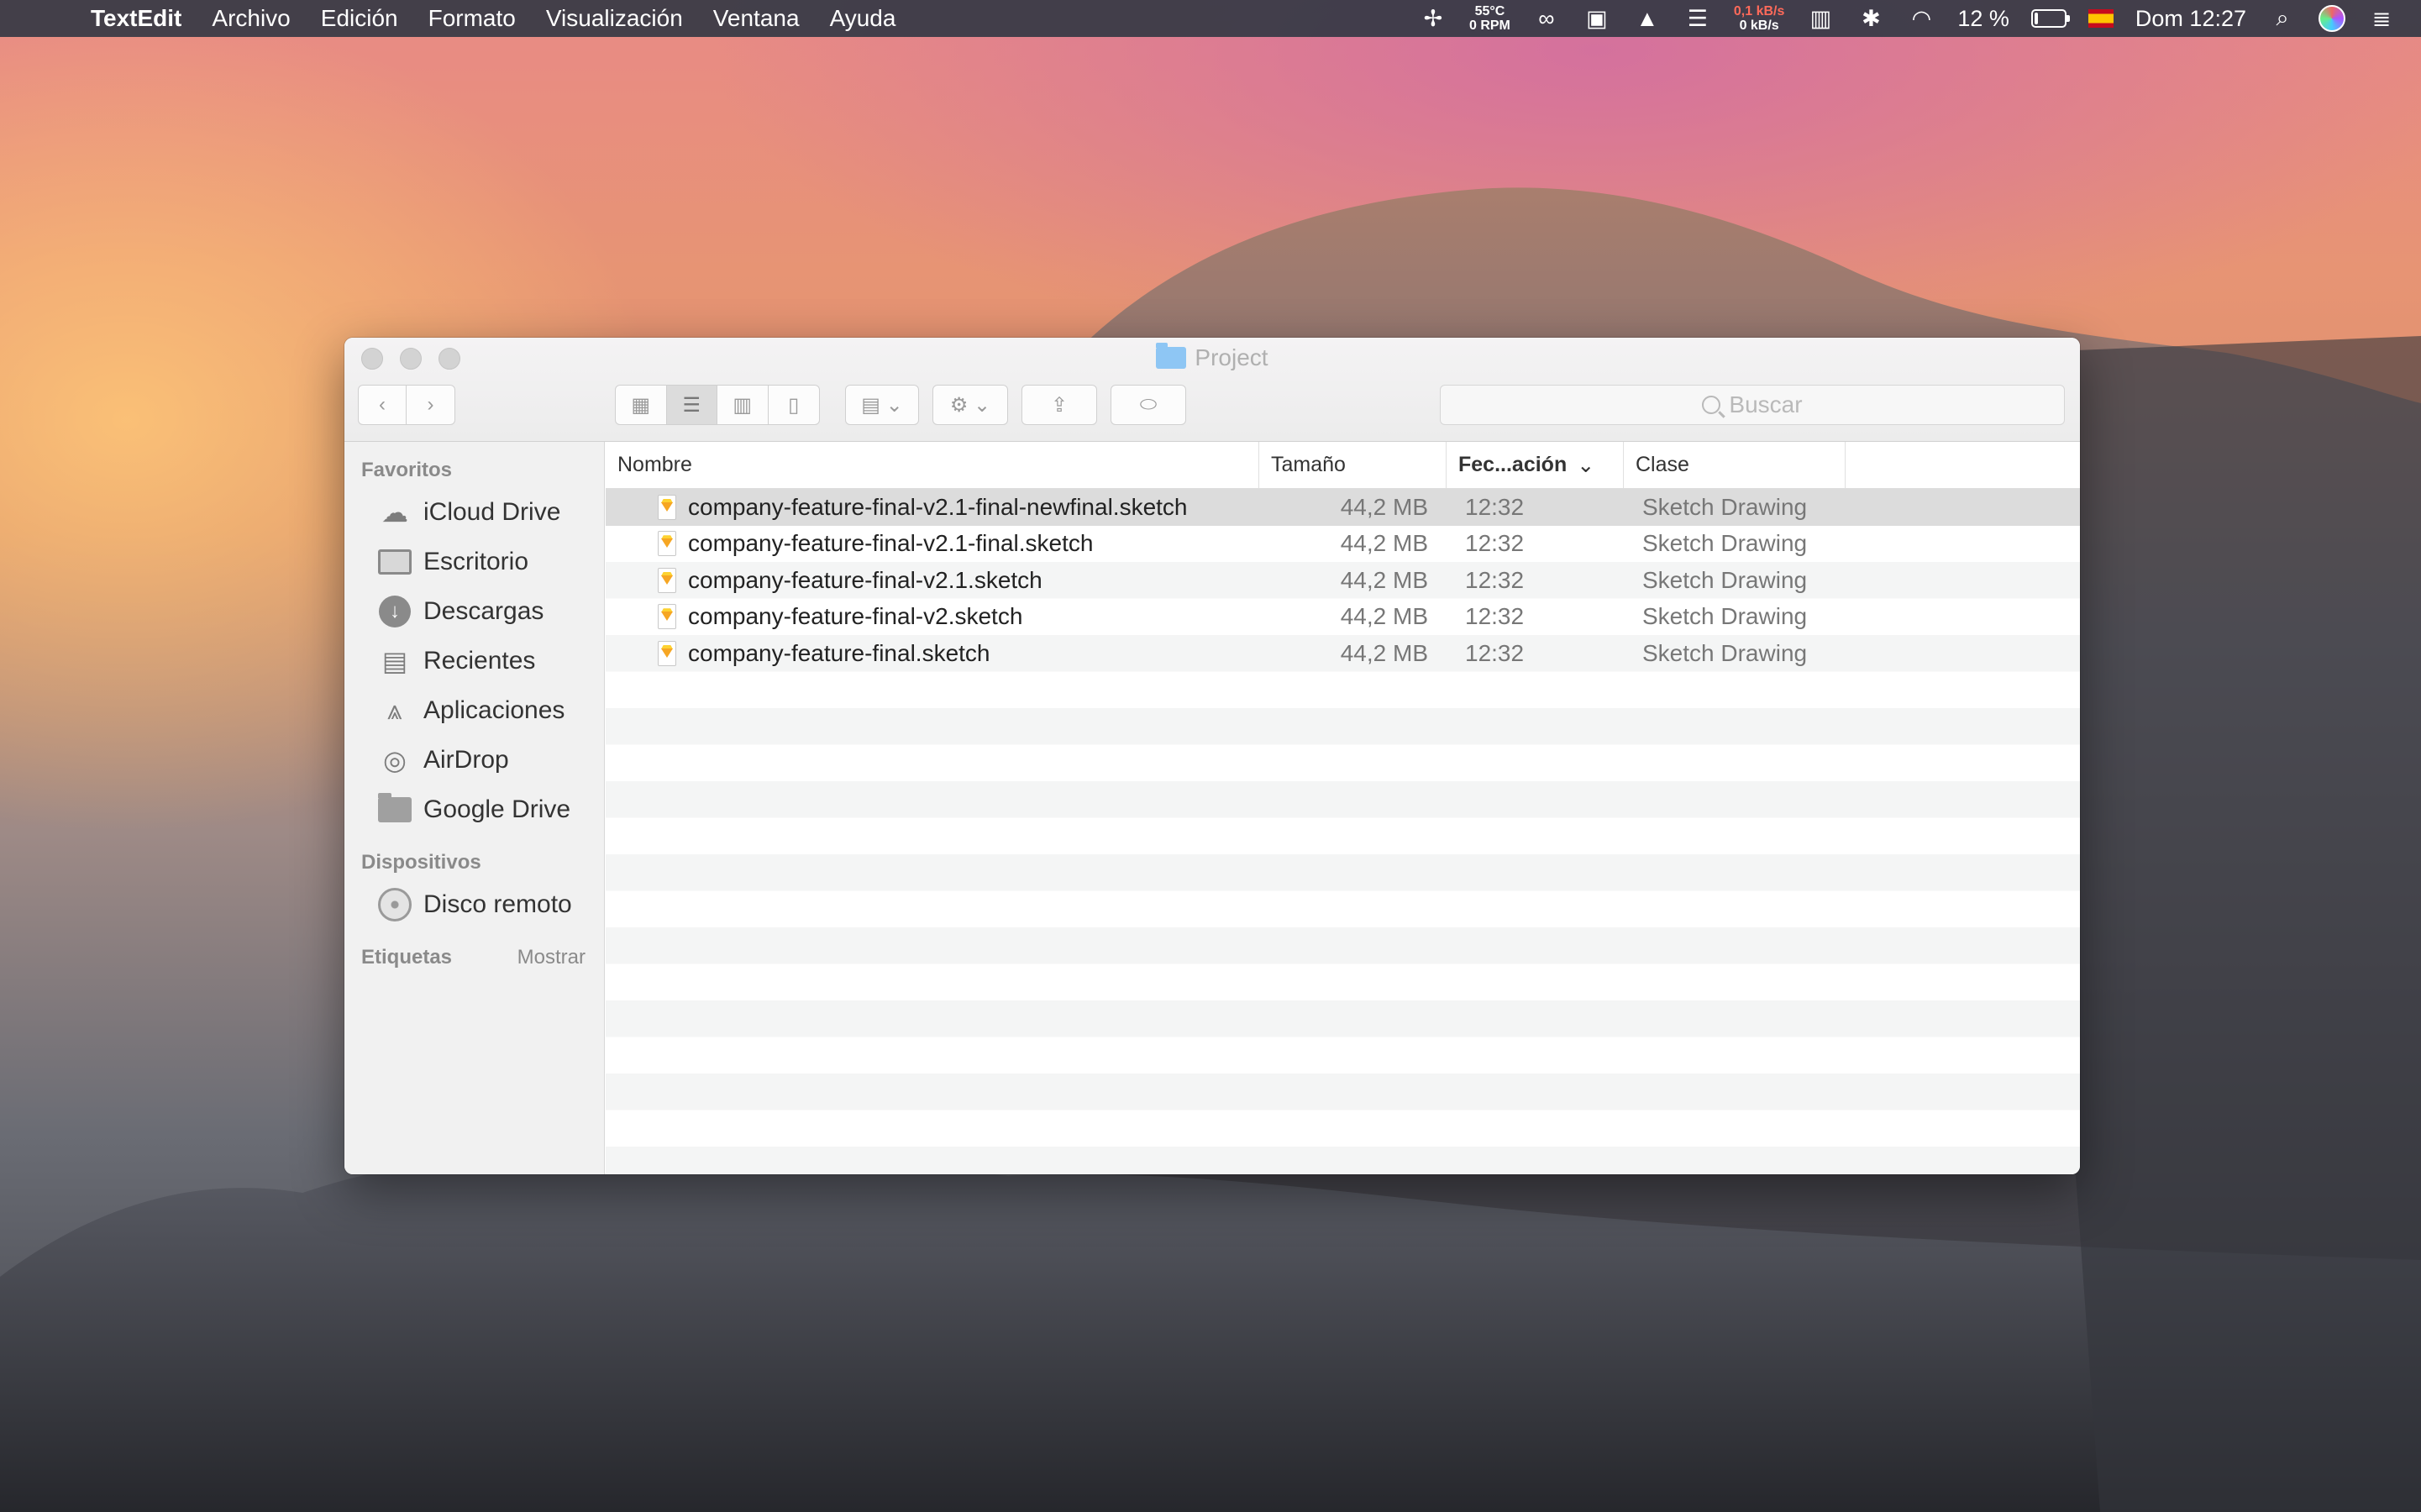 The height and width of the screenshot is (1512, 2421). Describe the element at coordinates (136, 18) in the screenshot. I see `menu-app-name: TextEdit` at that location.